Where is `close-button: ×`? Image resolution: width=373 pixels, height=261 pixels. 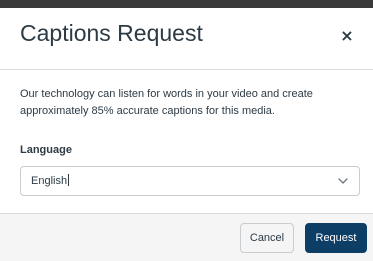 close-button: × is located at coordinates (347, 36).